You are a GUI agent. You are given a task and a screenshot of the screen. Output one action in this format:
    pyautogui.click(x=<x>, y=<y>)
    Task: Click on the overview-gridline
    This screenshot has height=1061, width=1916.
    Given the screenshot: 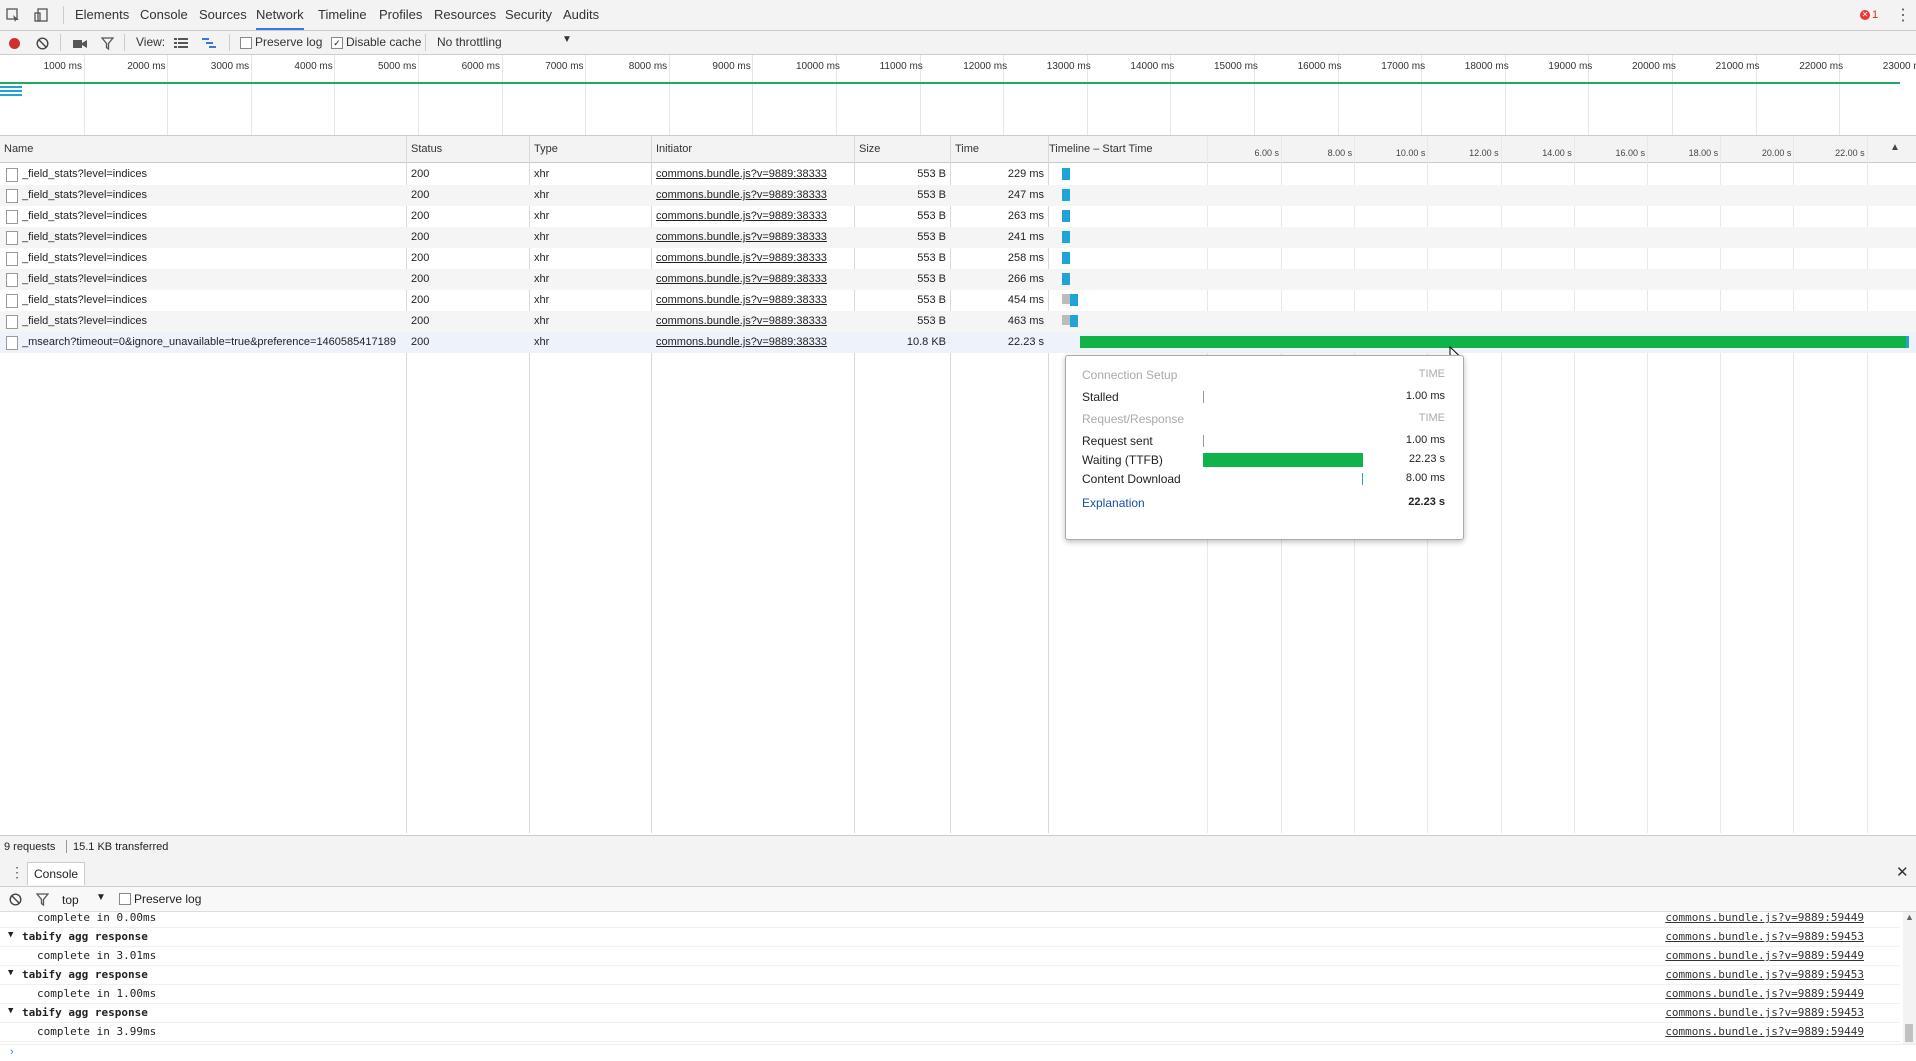 What is the action you would take?
    pyautogui.click(x=669, y=95)
    